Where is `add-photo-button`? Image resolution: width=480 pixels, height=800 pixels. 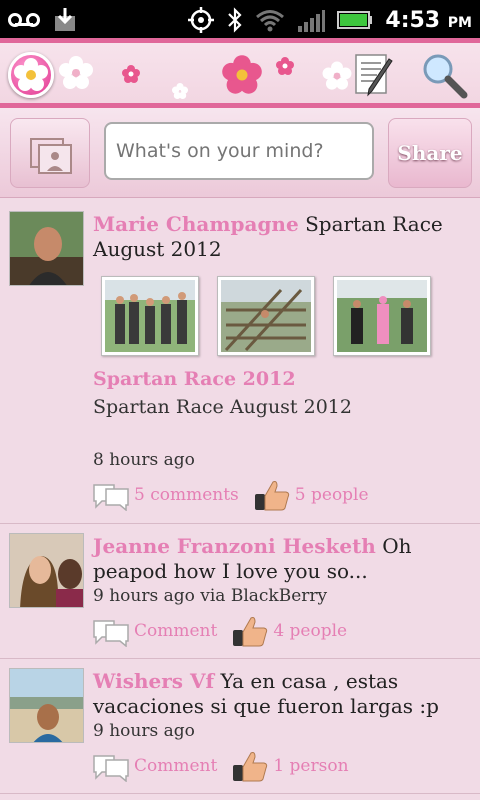 add-photo-button is located at coordinates (50, 153).